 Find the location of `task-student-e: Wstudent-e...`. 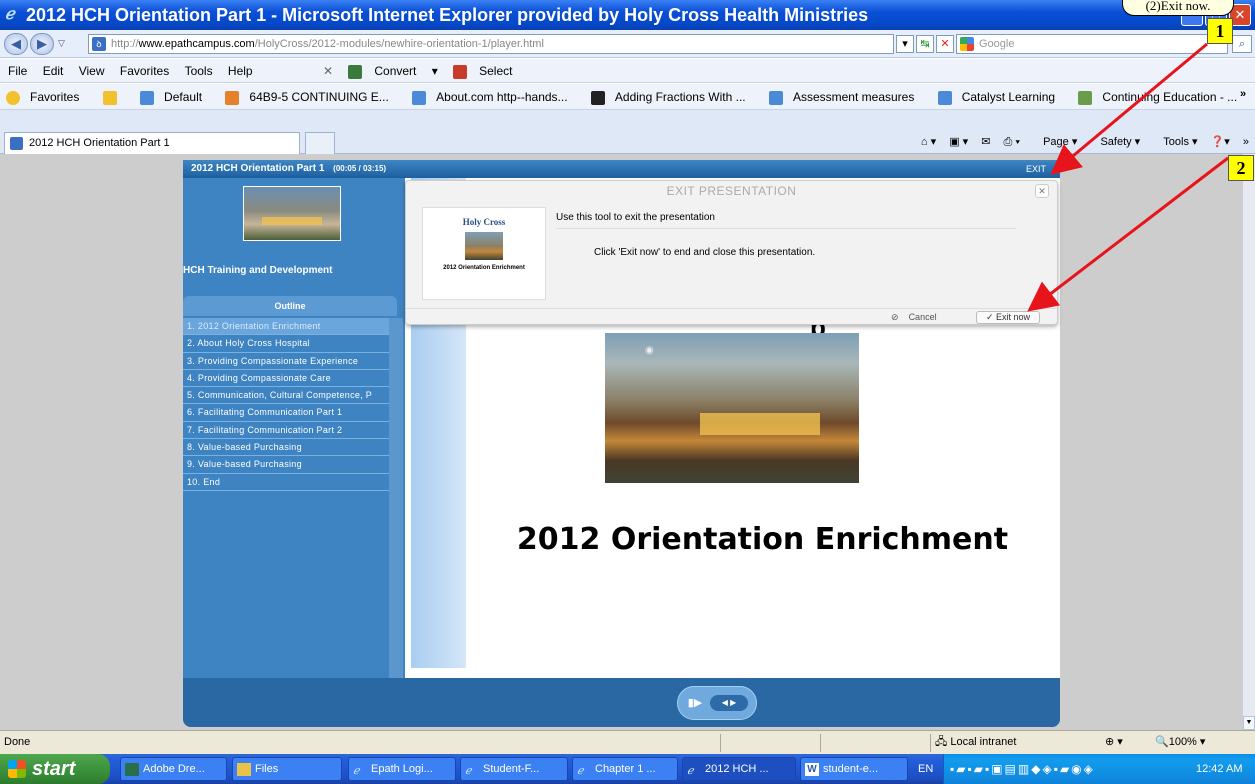

task-student-e: Wstudent-e... is located at coordinates (854, 769).